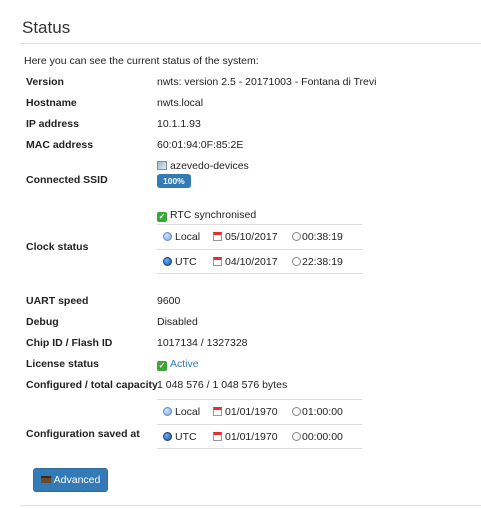 The image size is (481, 508). Describe the element at coordinates (57, 247) in the screenshot. I see `clock-label: Clock status` at that location.